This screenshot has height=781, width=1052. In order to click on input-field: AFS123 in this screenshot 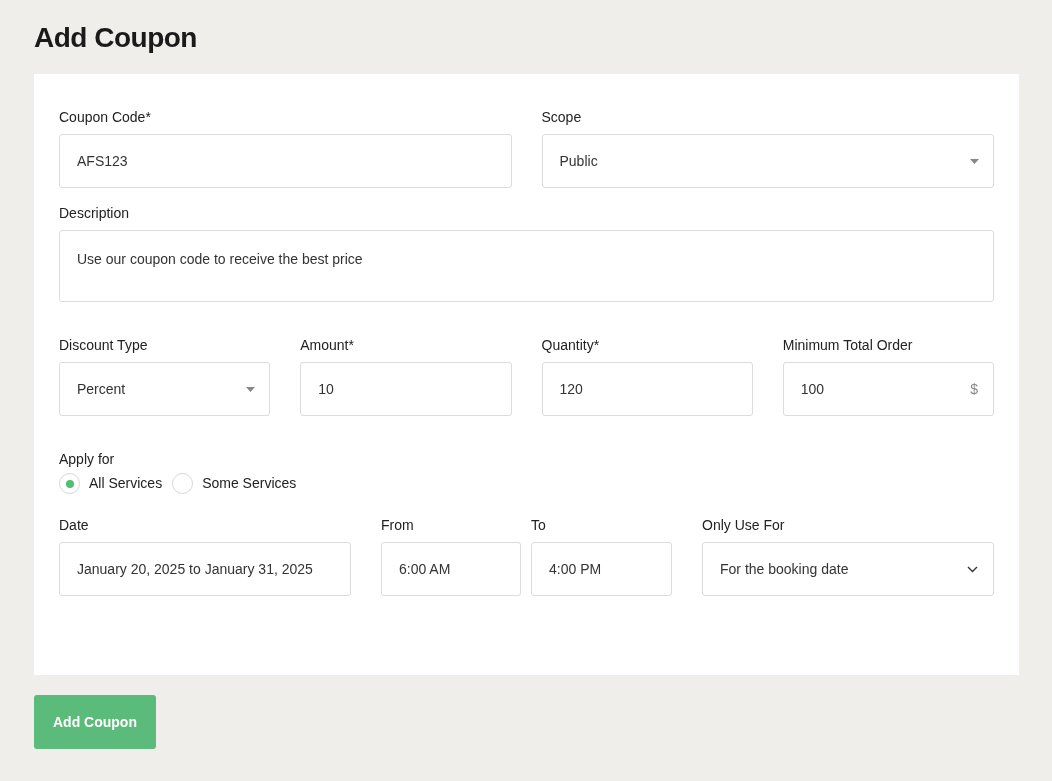, I will do `click(285, 161)`.